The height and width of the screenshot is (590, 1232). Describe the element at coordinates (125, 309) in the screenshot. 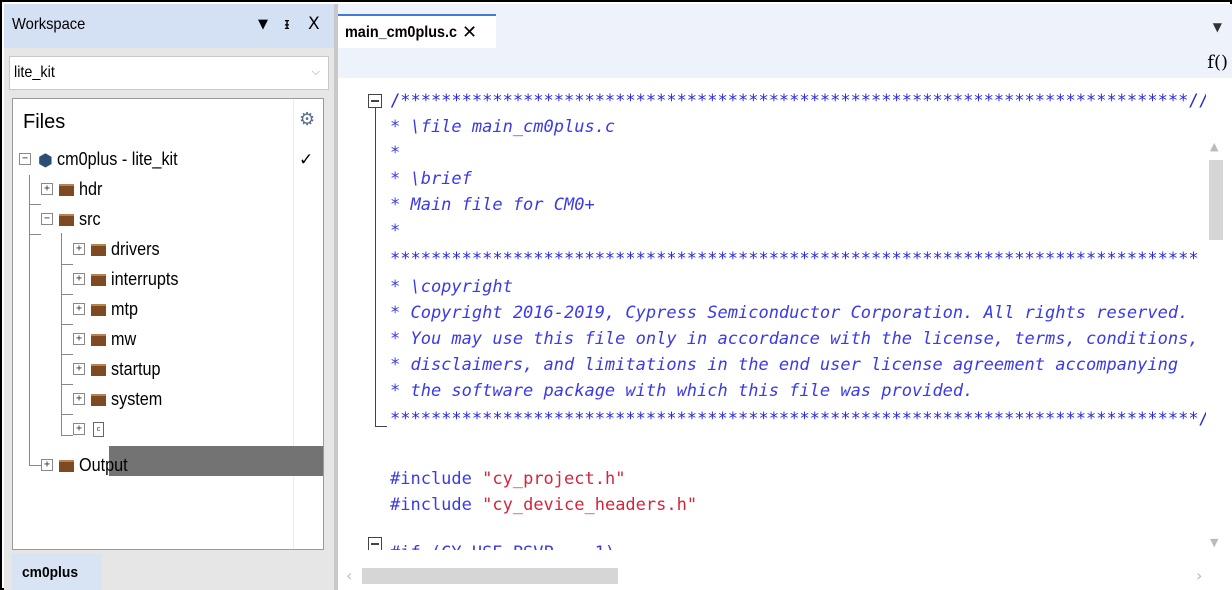

I see `tree-item-label: mtp` at that location.